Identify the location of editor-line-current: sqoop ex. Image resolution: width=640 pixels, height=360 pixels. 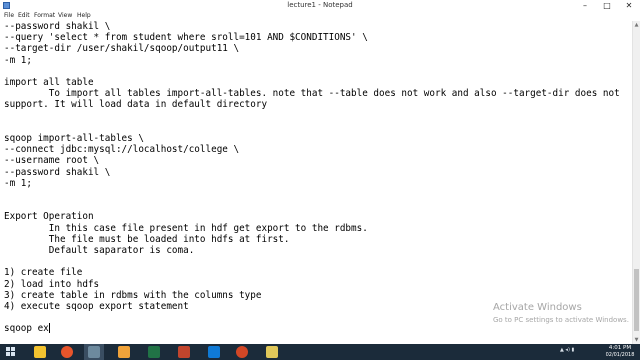
(27, 328).